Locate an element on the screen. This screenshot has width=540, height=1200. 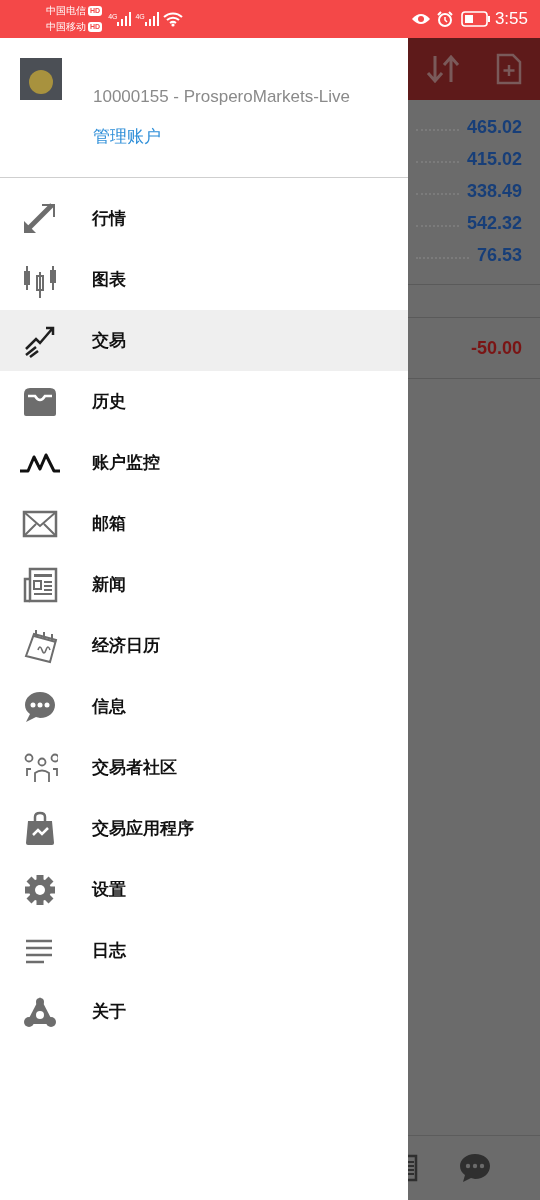
carrier-name: 中国电信 is located at coordinates (66, 11).